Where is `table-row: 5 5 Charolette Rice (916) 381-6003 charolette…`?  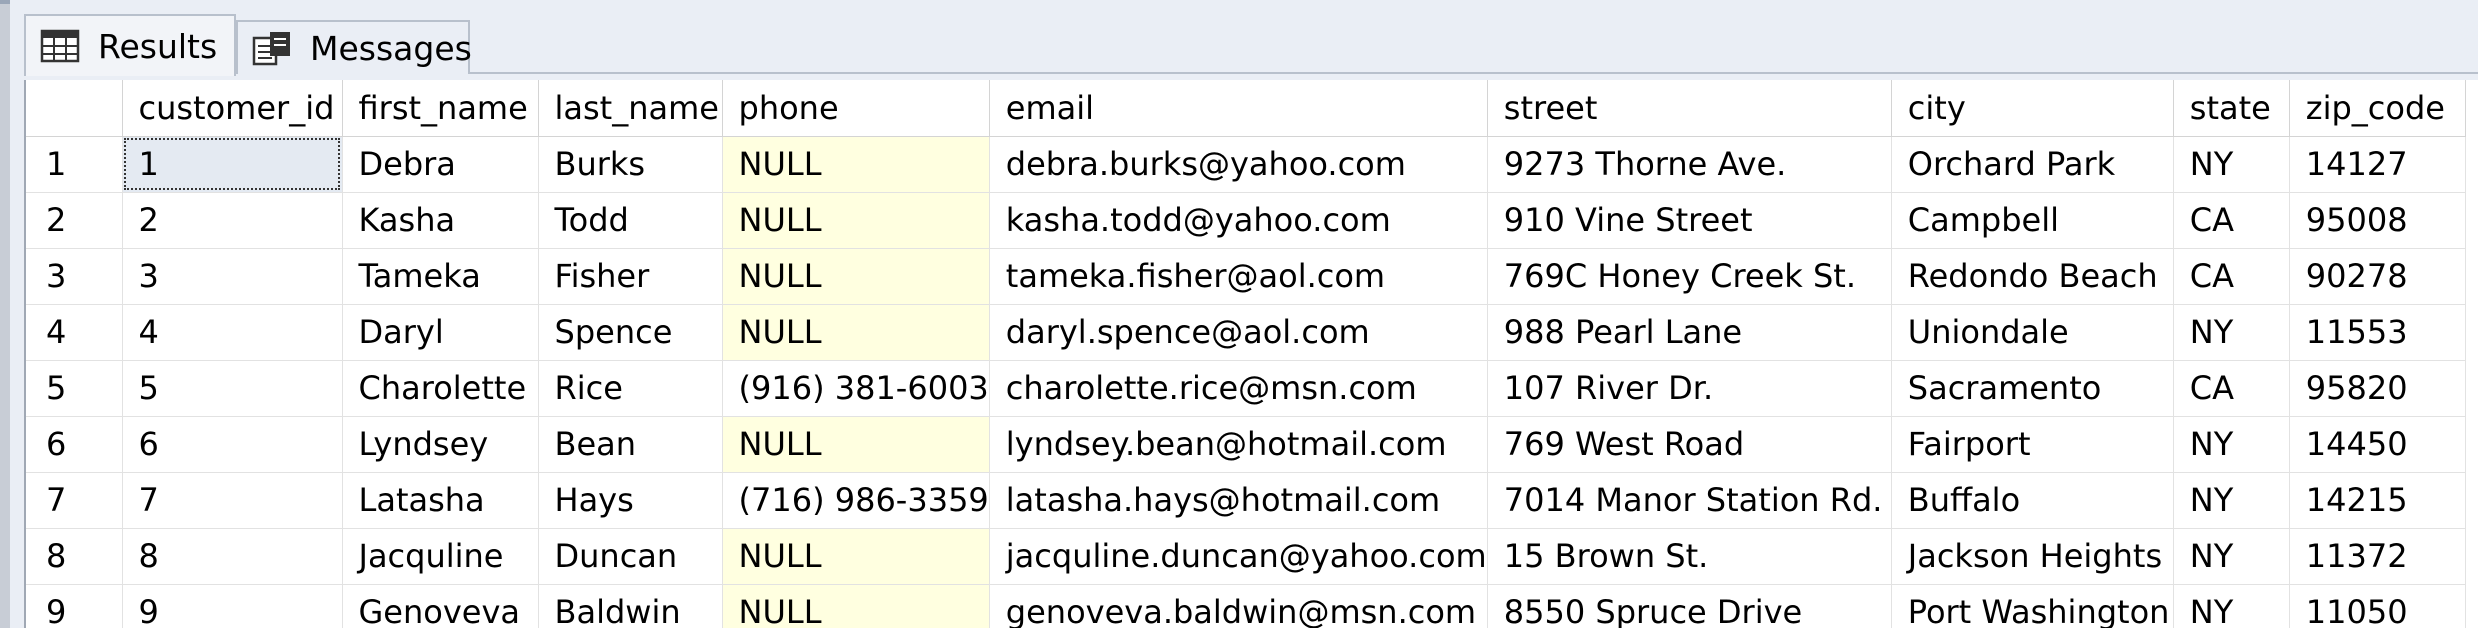
table-row: 5 5 Charolette Rice (916) 381-6003 charolette… is located at coordinates (1246, 388).